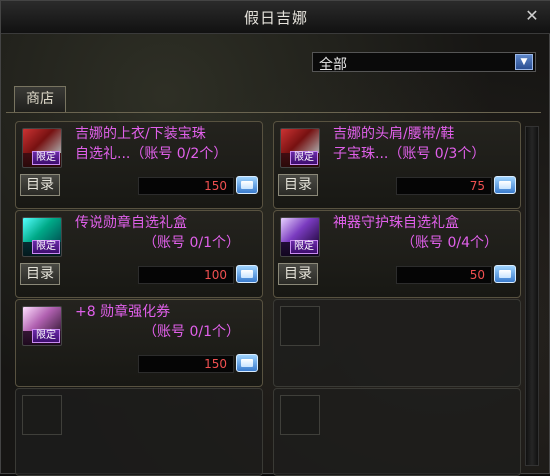 The width and height of the screenshot is (550, 476). Describe the element at coordinates (426, 233) in the screenshot. I see `item-name: 神器守护珠自选礼盒 （账号 0/4个）` at that location.